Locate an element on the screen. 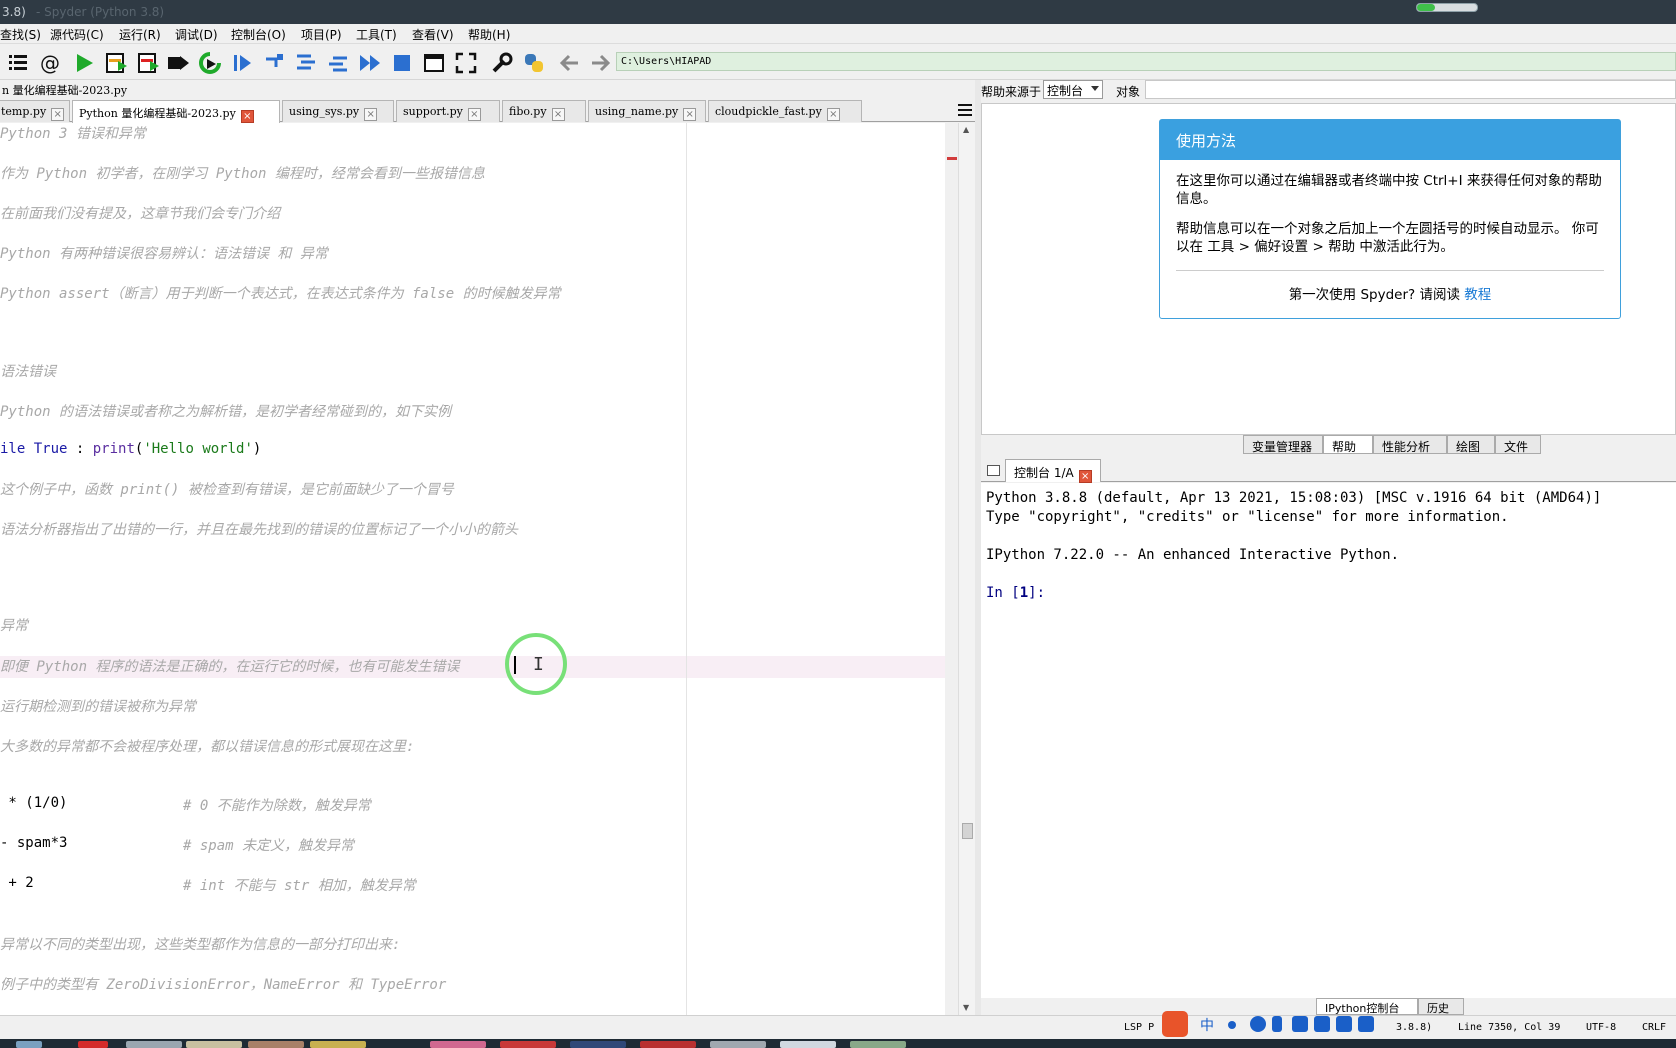 This screenshot has height=1048, width=1676. at-symbol-icon: @ is located at coordinates (50, 63).